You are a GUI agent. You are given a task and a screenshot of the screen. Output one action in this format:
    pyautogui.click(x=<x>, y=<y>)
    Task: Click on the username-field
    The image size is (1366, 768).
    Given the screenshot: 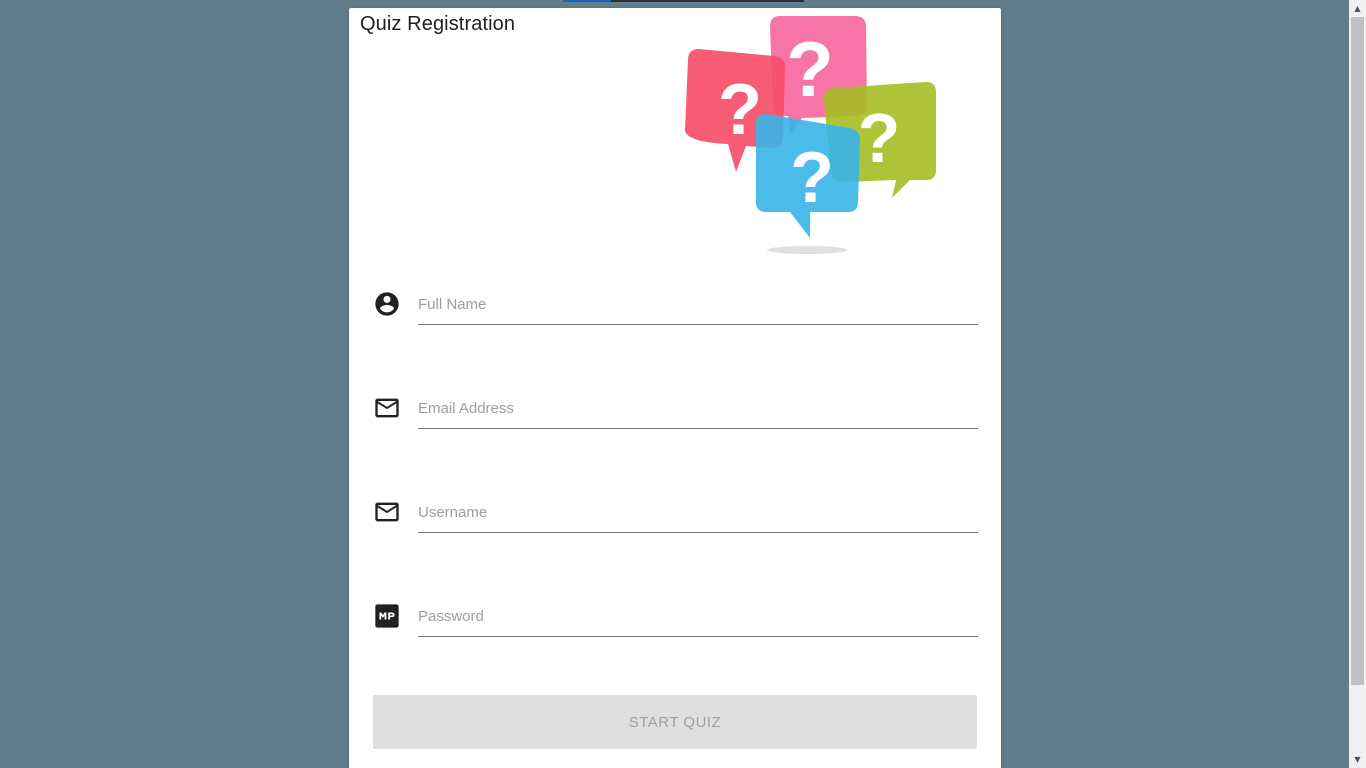 What is the action you would take?
    pyautogui.click(x=675, y=517)
    